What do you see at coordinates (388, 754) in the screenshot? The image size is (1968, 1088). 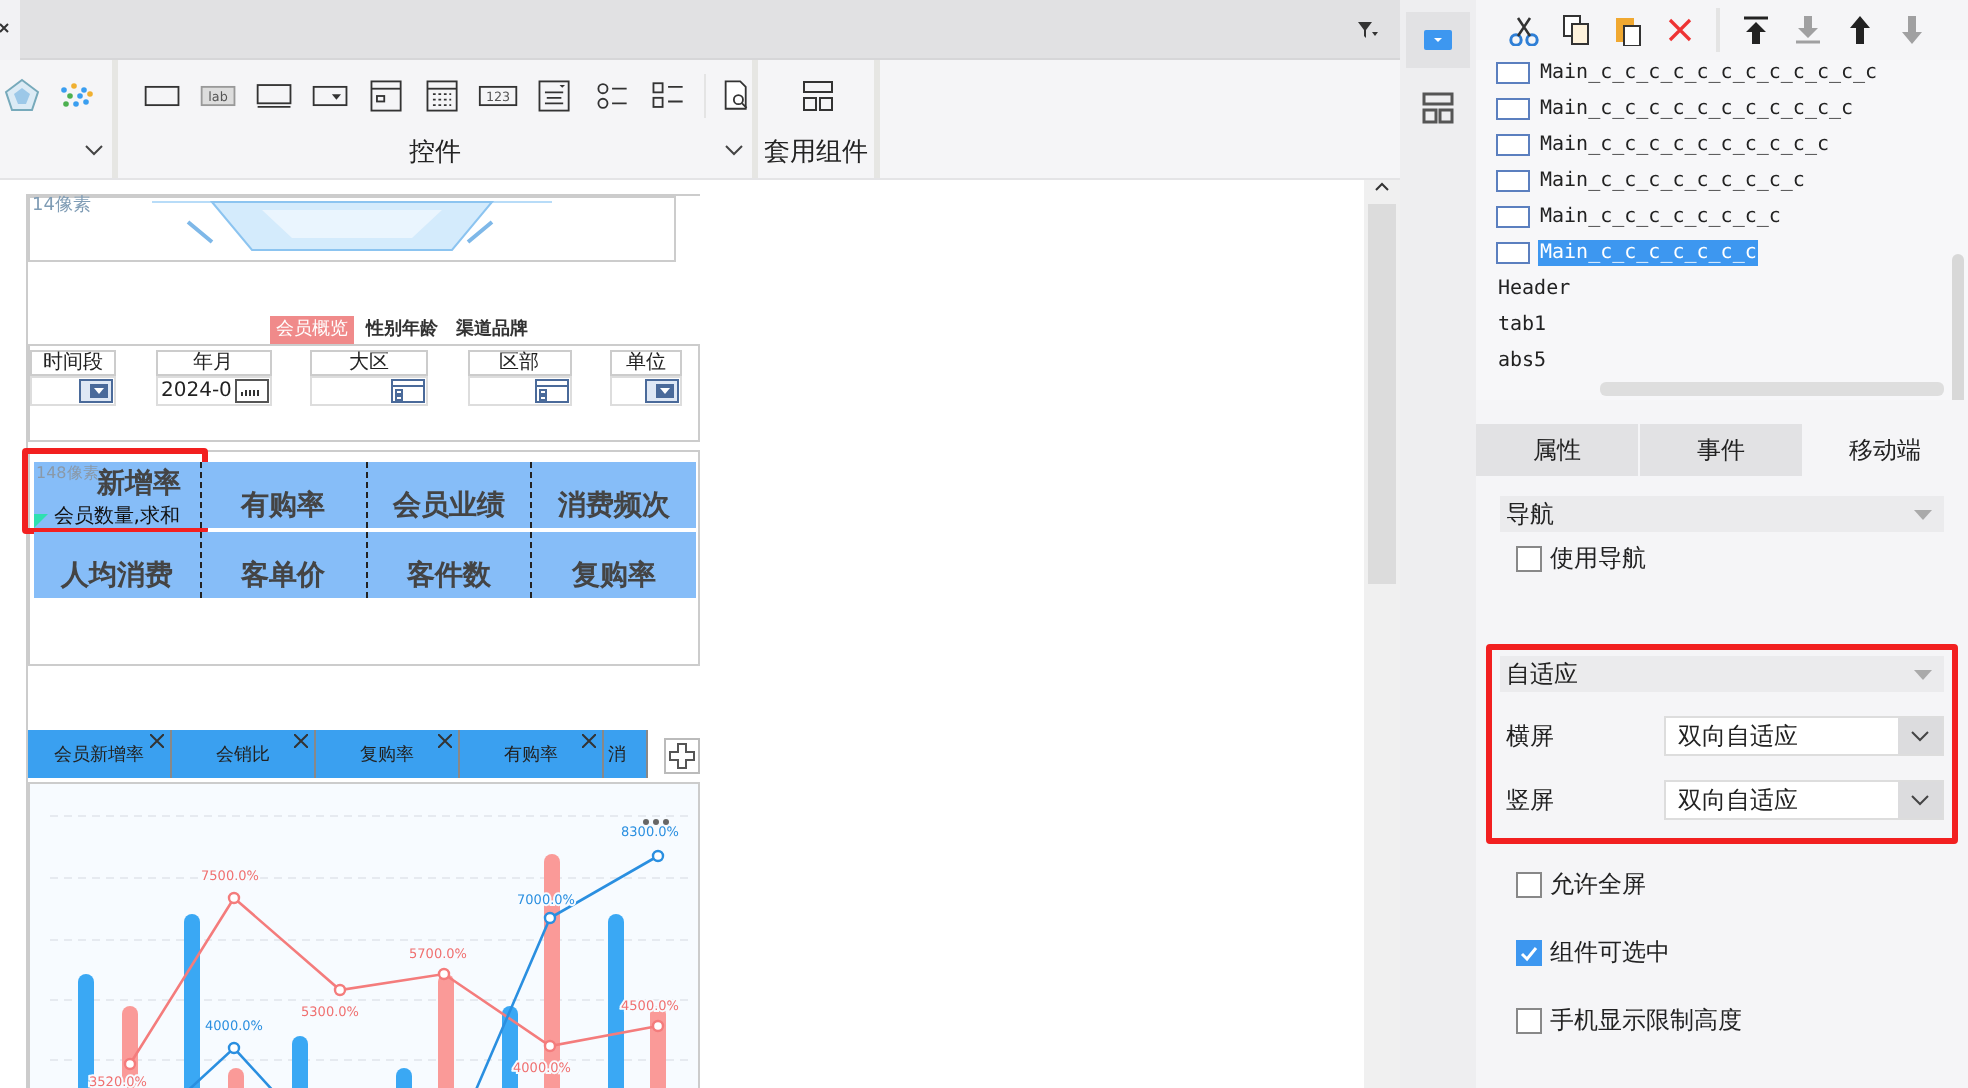 I see `chart-tab: 复购率` at bounding box center [388, 754].